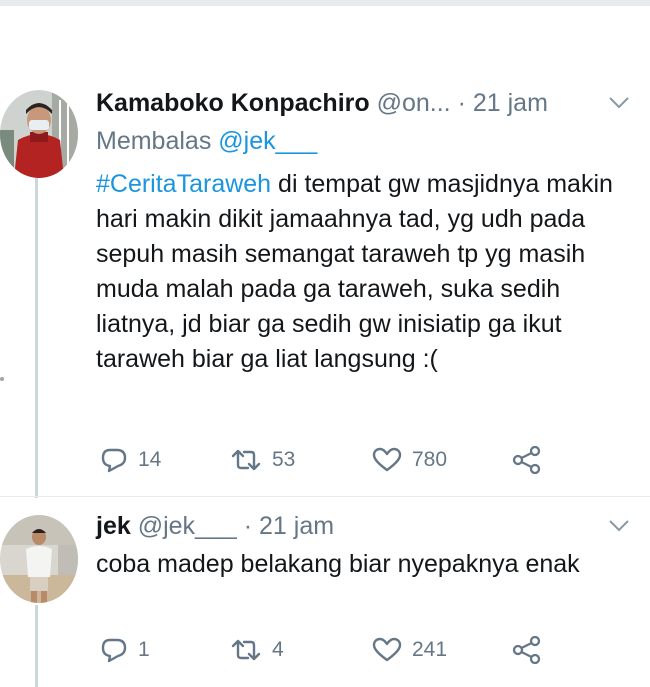  I want to click on author-row: jek @jek___ · 21 jam, so click(215, 526).